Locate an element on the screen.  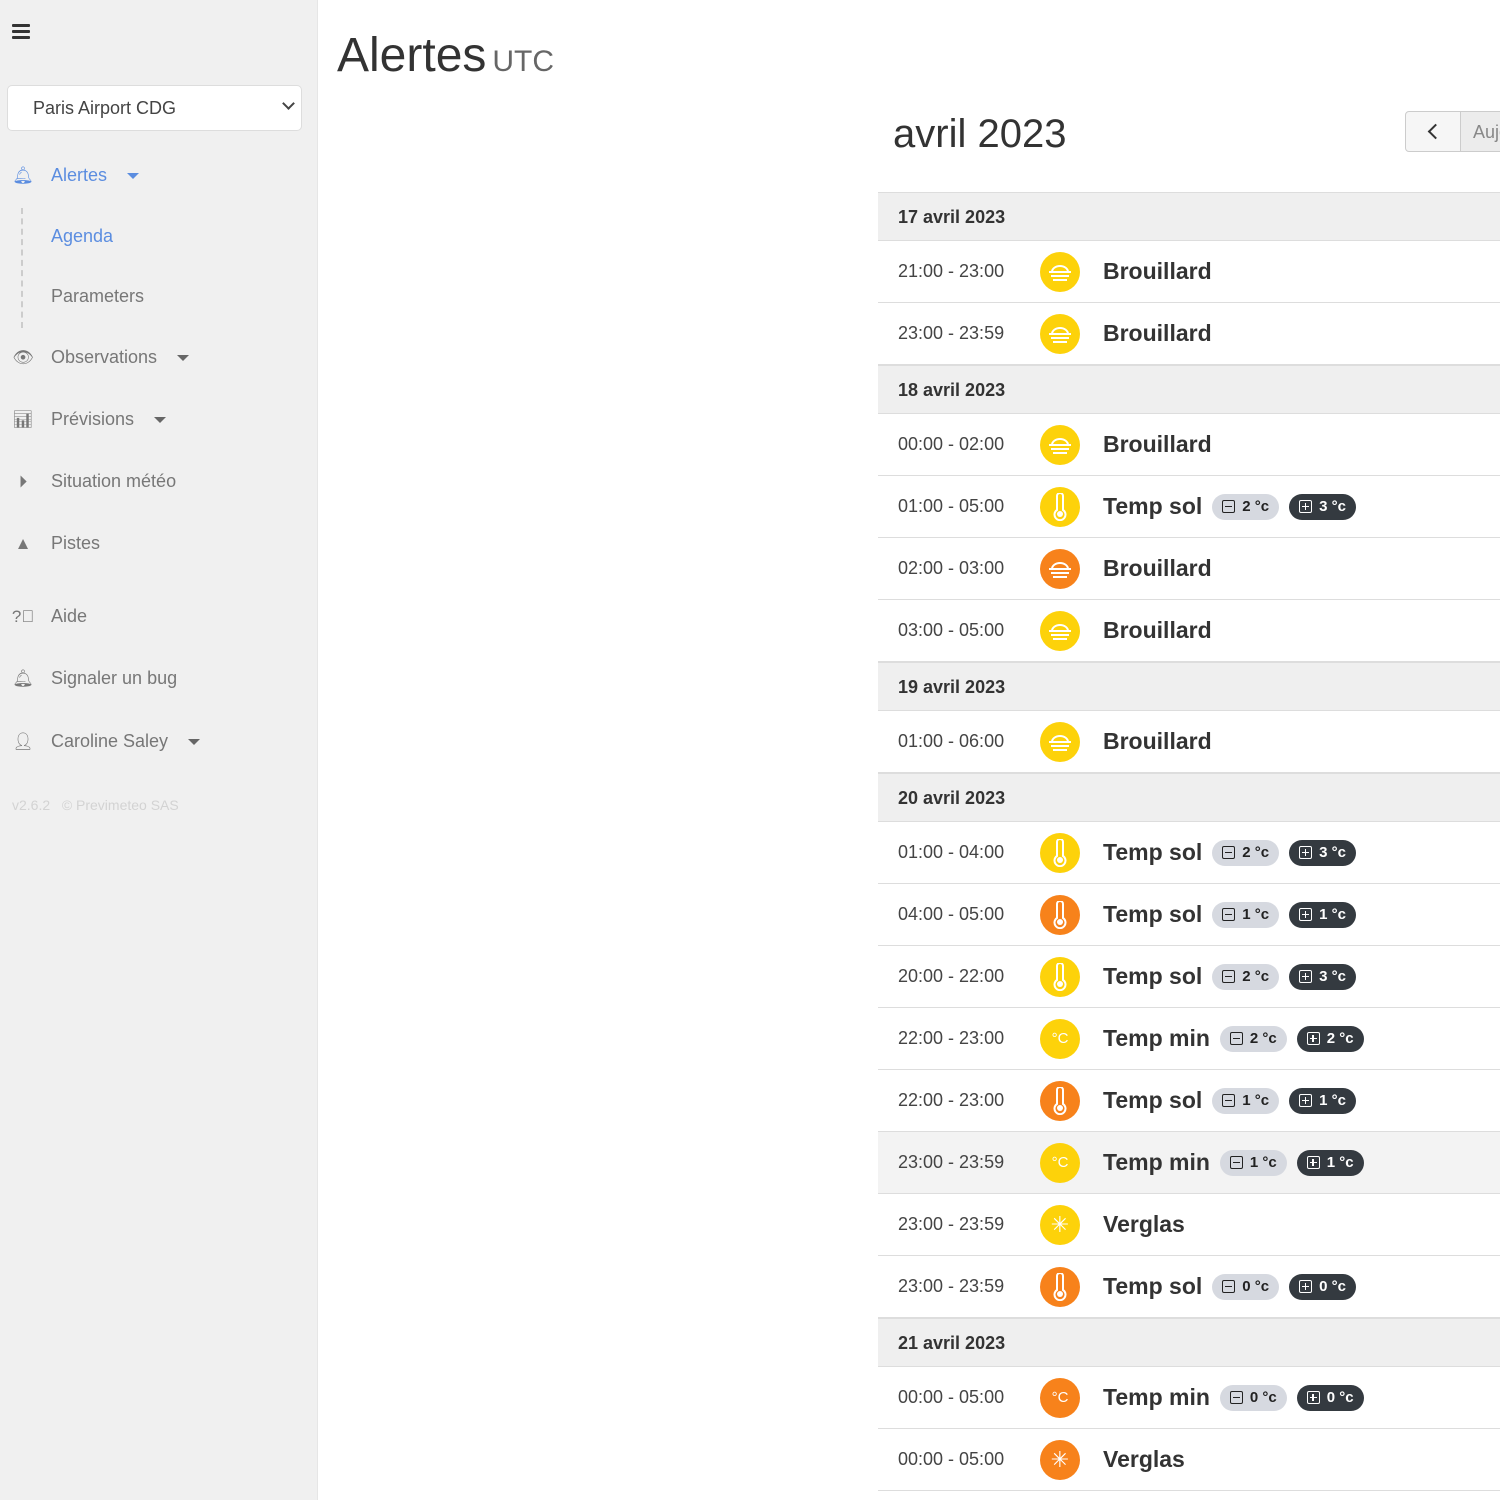
sidebar-item-pistes: ▲ Pistes is located at coordinates (56, 543).